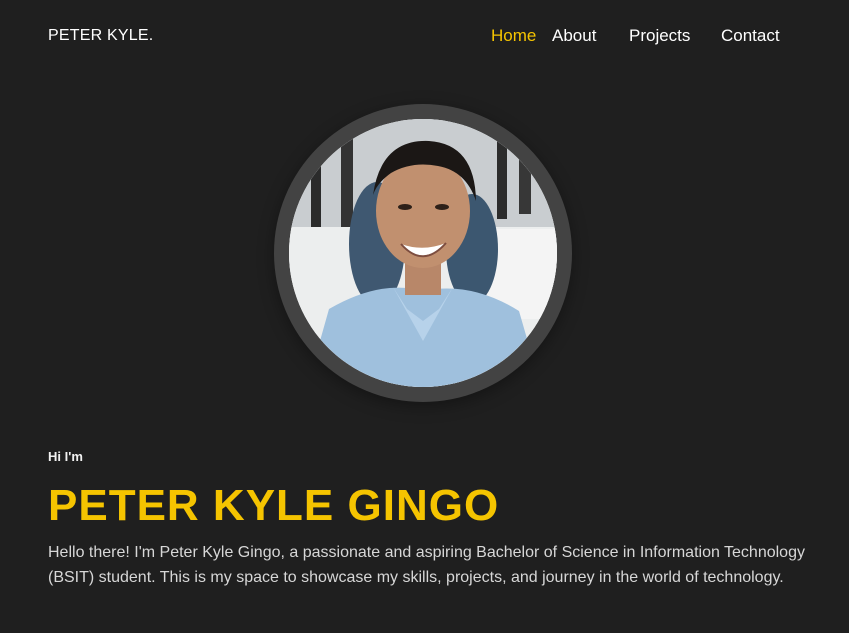 Image resolution: width=849 pixels, height=633 pixels. I want to click on nav-projects: Projects, so click(659, 36).